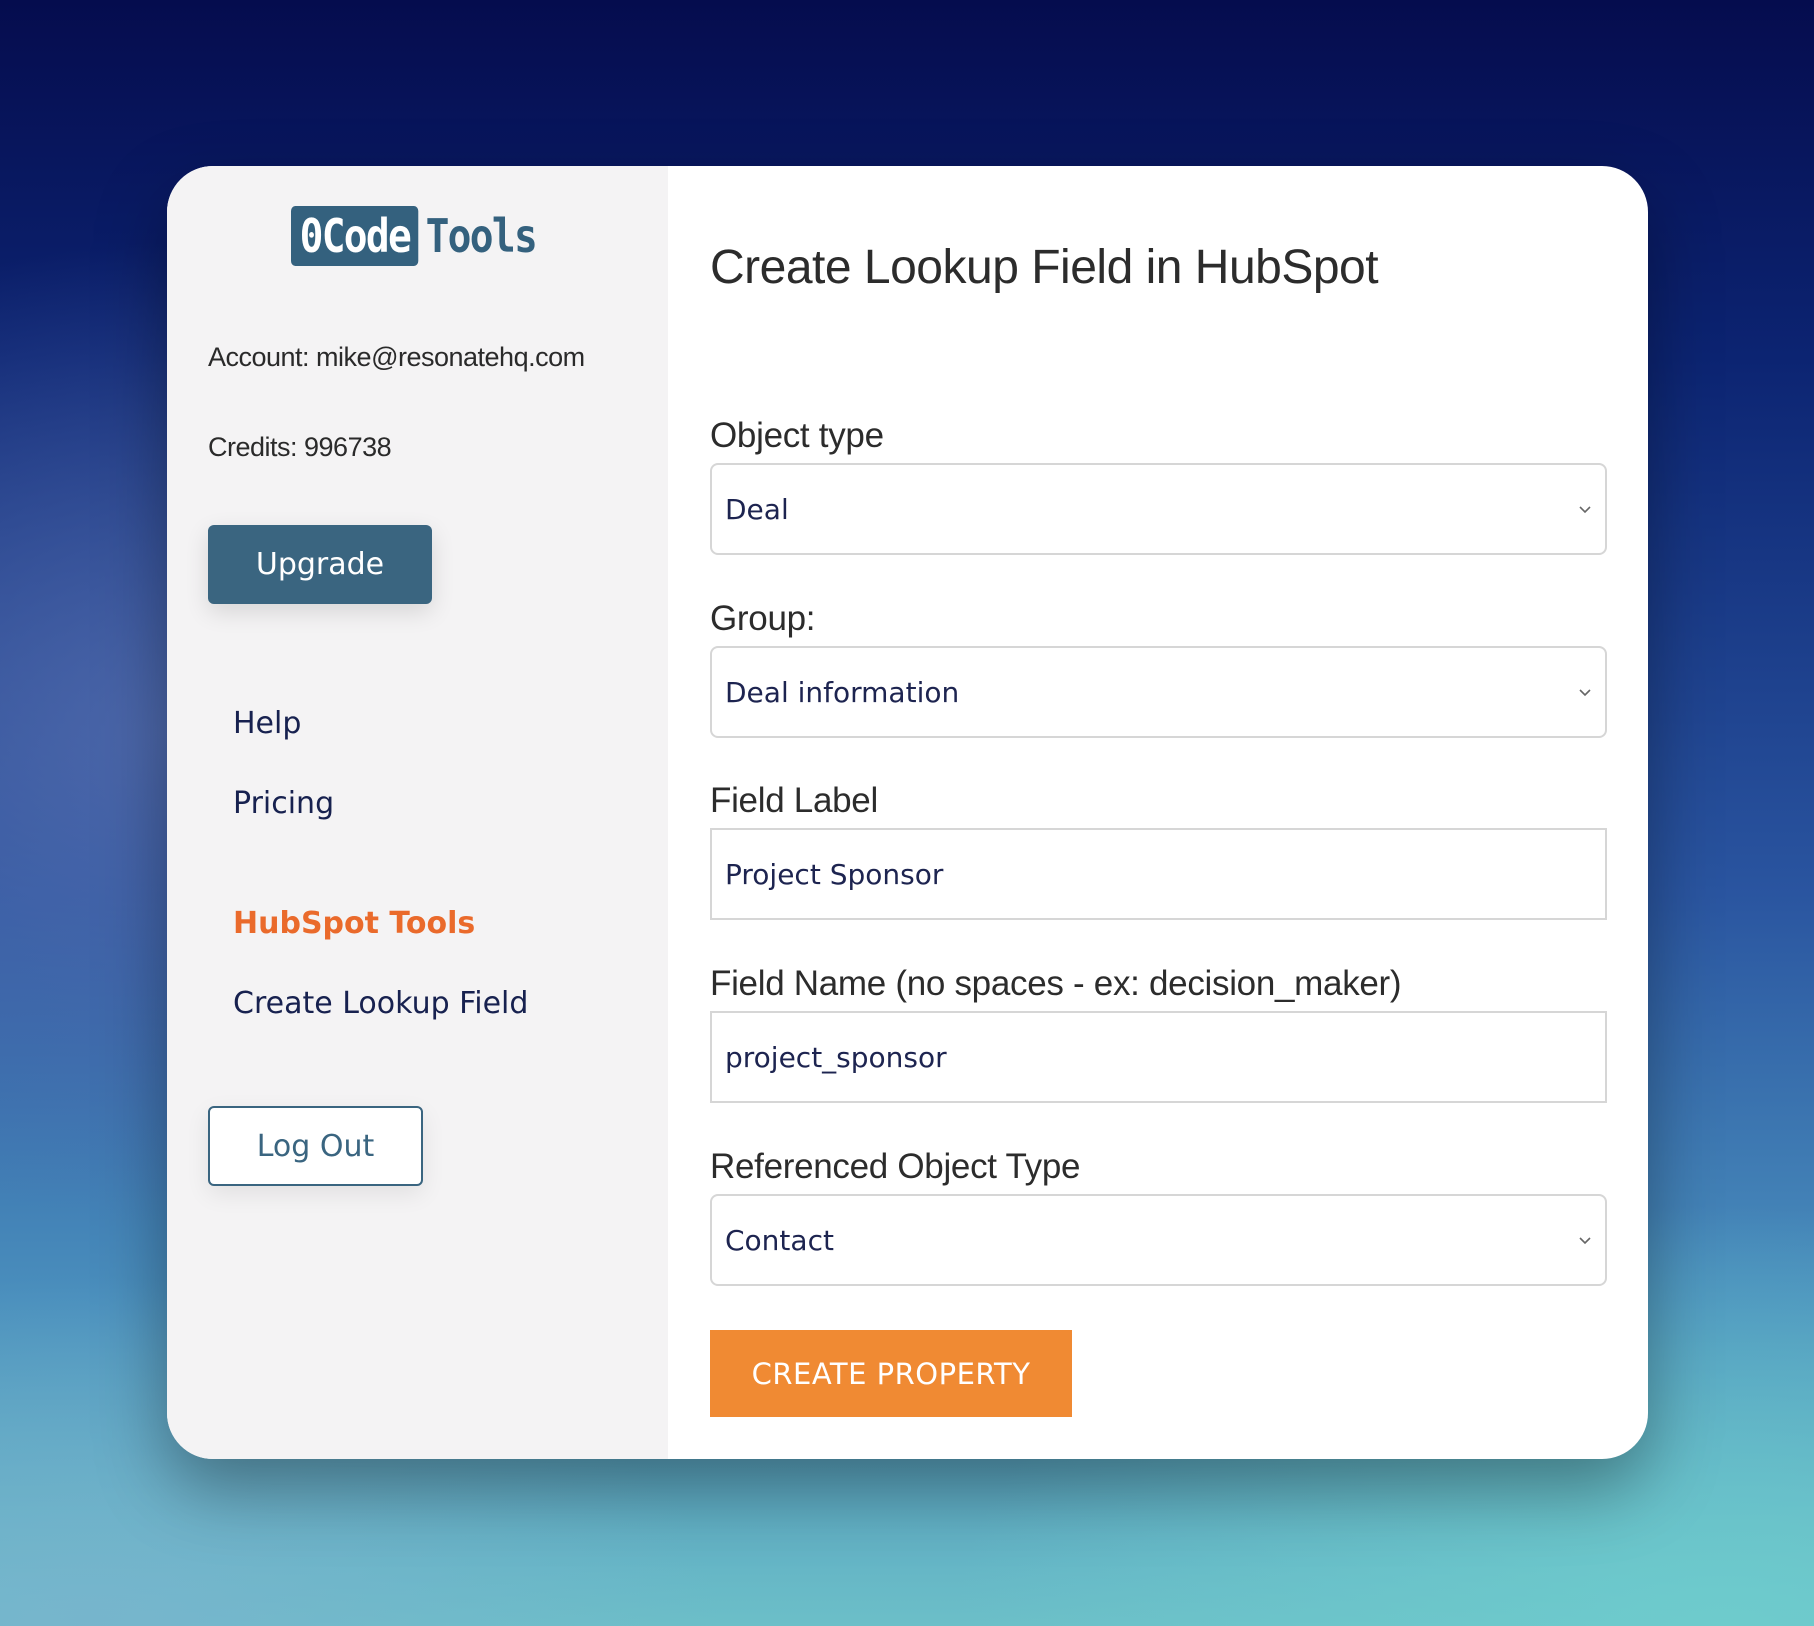  I want to click on field-name-input: project_sponsor, so click(1158, 1057).